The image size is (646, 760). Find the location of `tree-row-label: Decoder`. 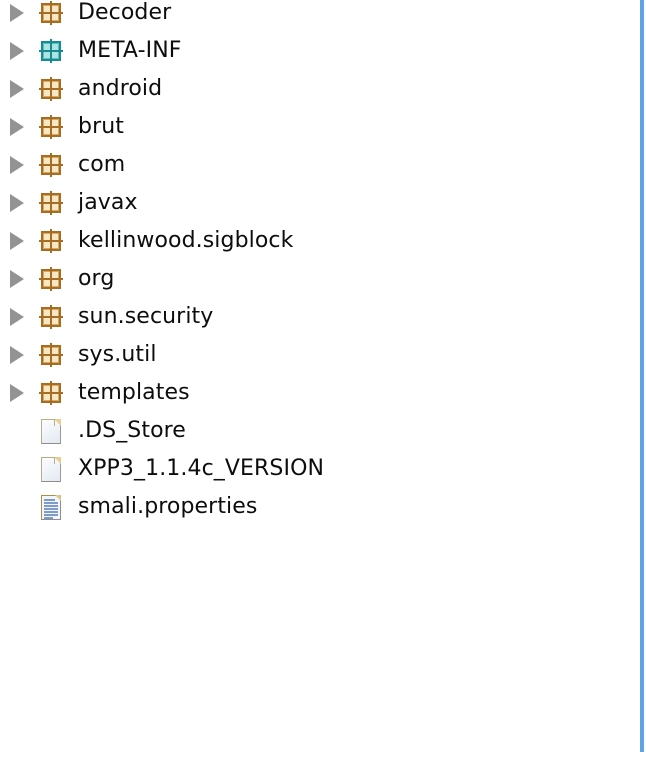

tree-row-label: Decoder is located at coordinates (125, 12).